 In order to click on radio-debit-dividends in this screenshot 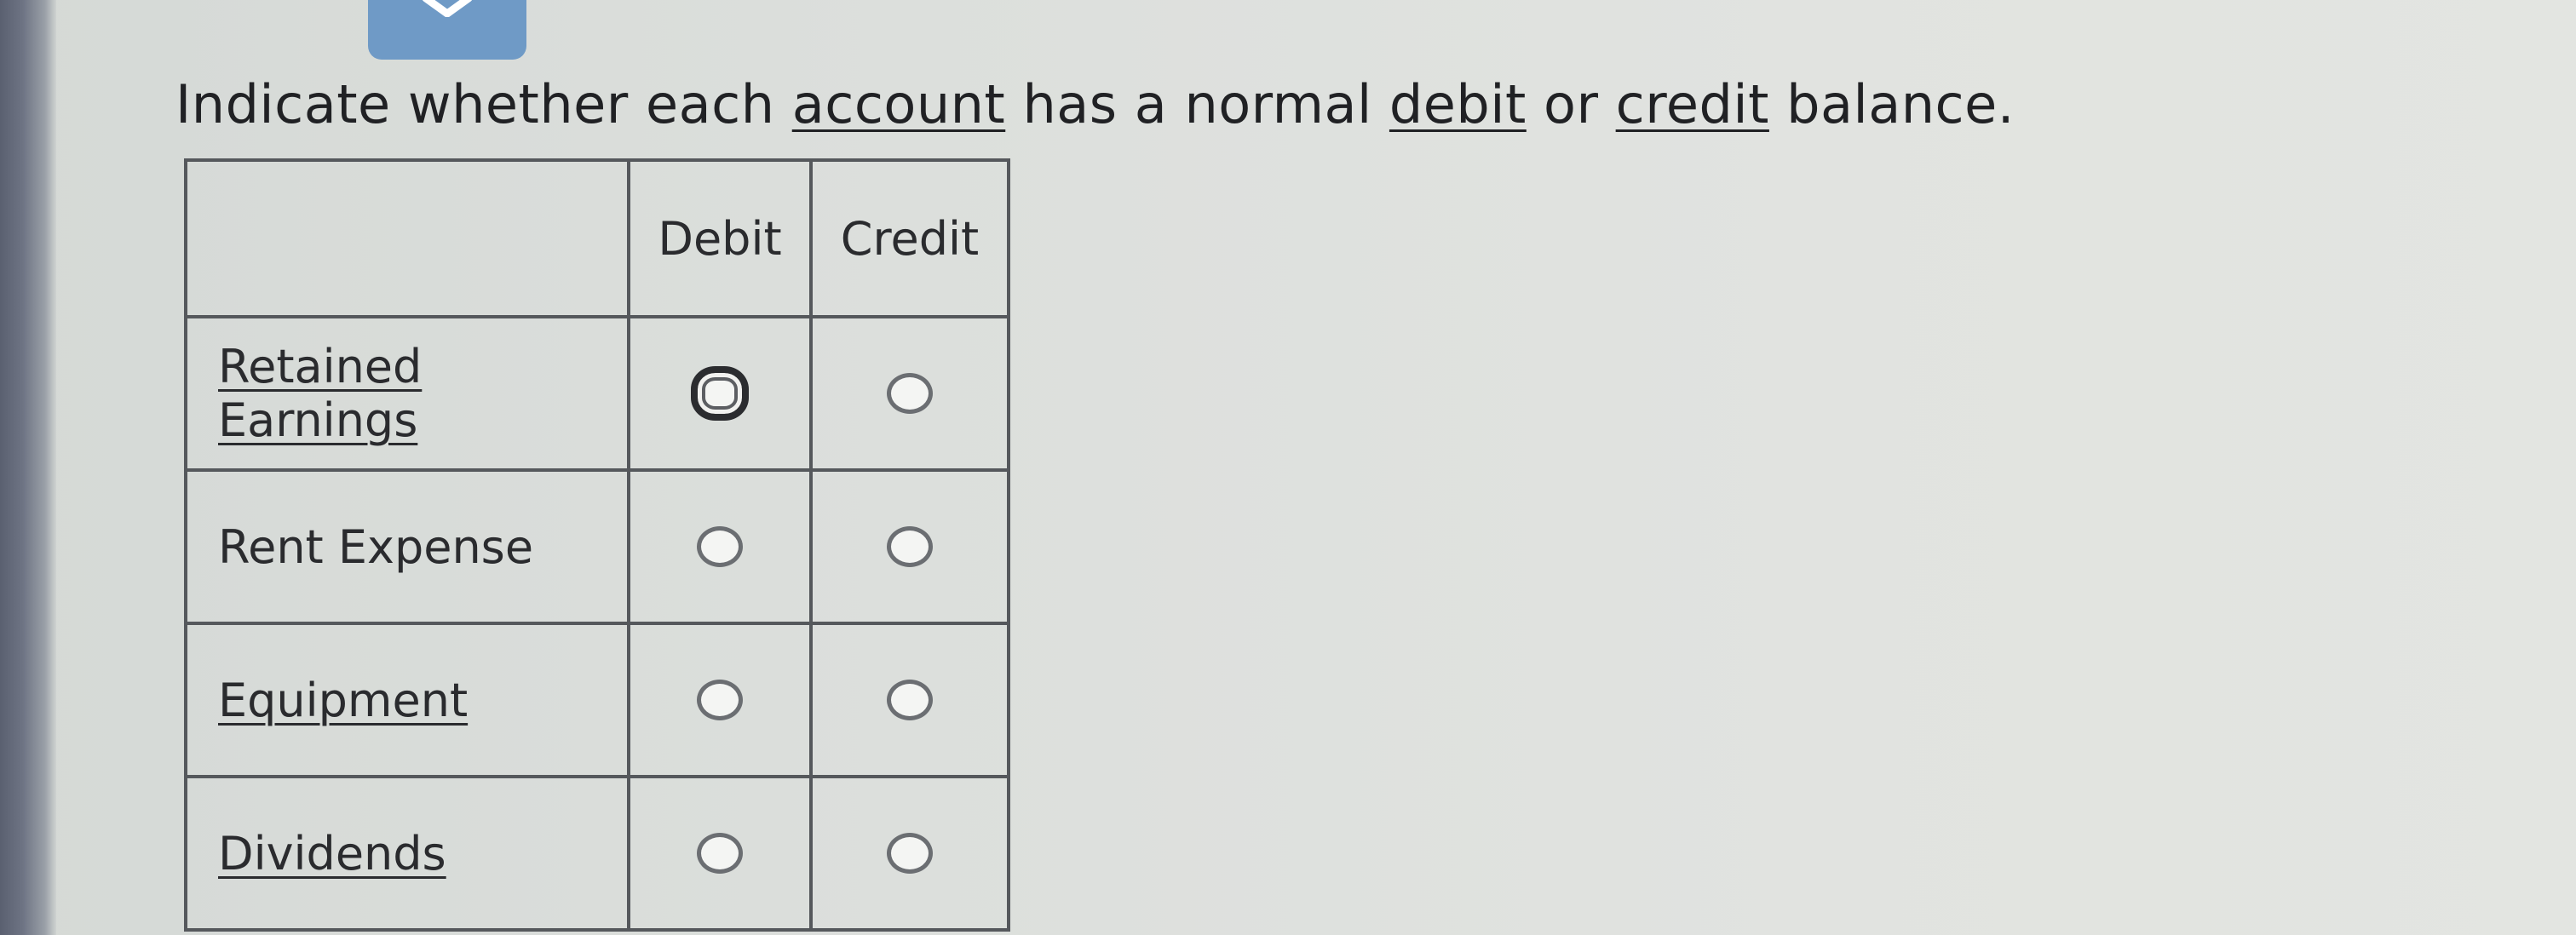, I will do `click(720, 853)`.